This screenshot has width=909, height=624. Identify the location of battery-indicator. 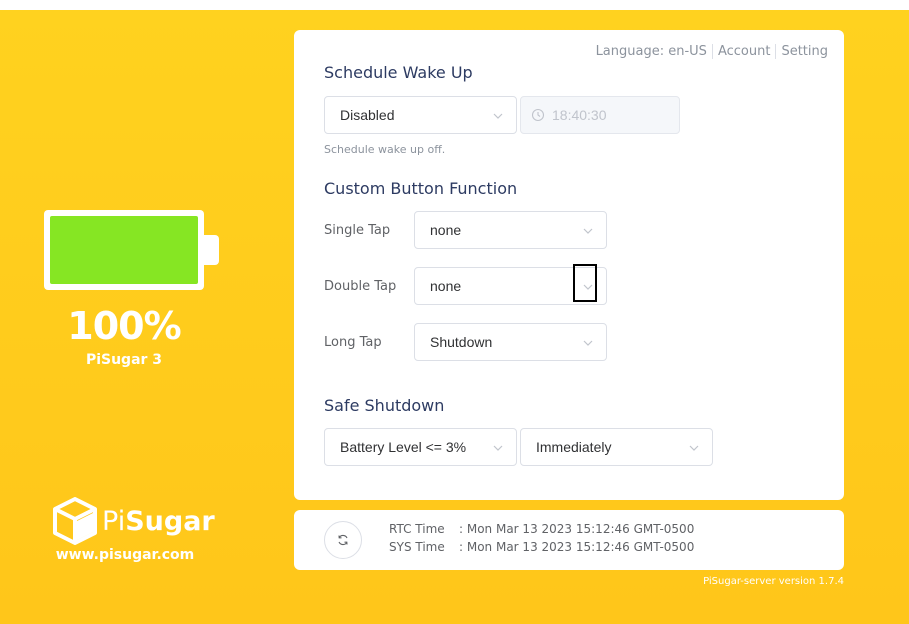
(124, 250).